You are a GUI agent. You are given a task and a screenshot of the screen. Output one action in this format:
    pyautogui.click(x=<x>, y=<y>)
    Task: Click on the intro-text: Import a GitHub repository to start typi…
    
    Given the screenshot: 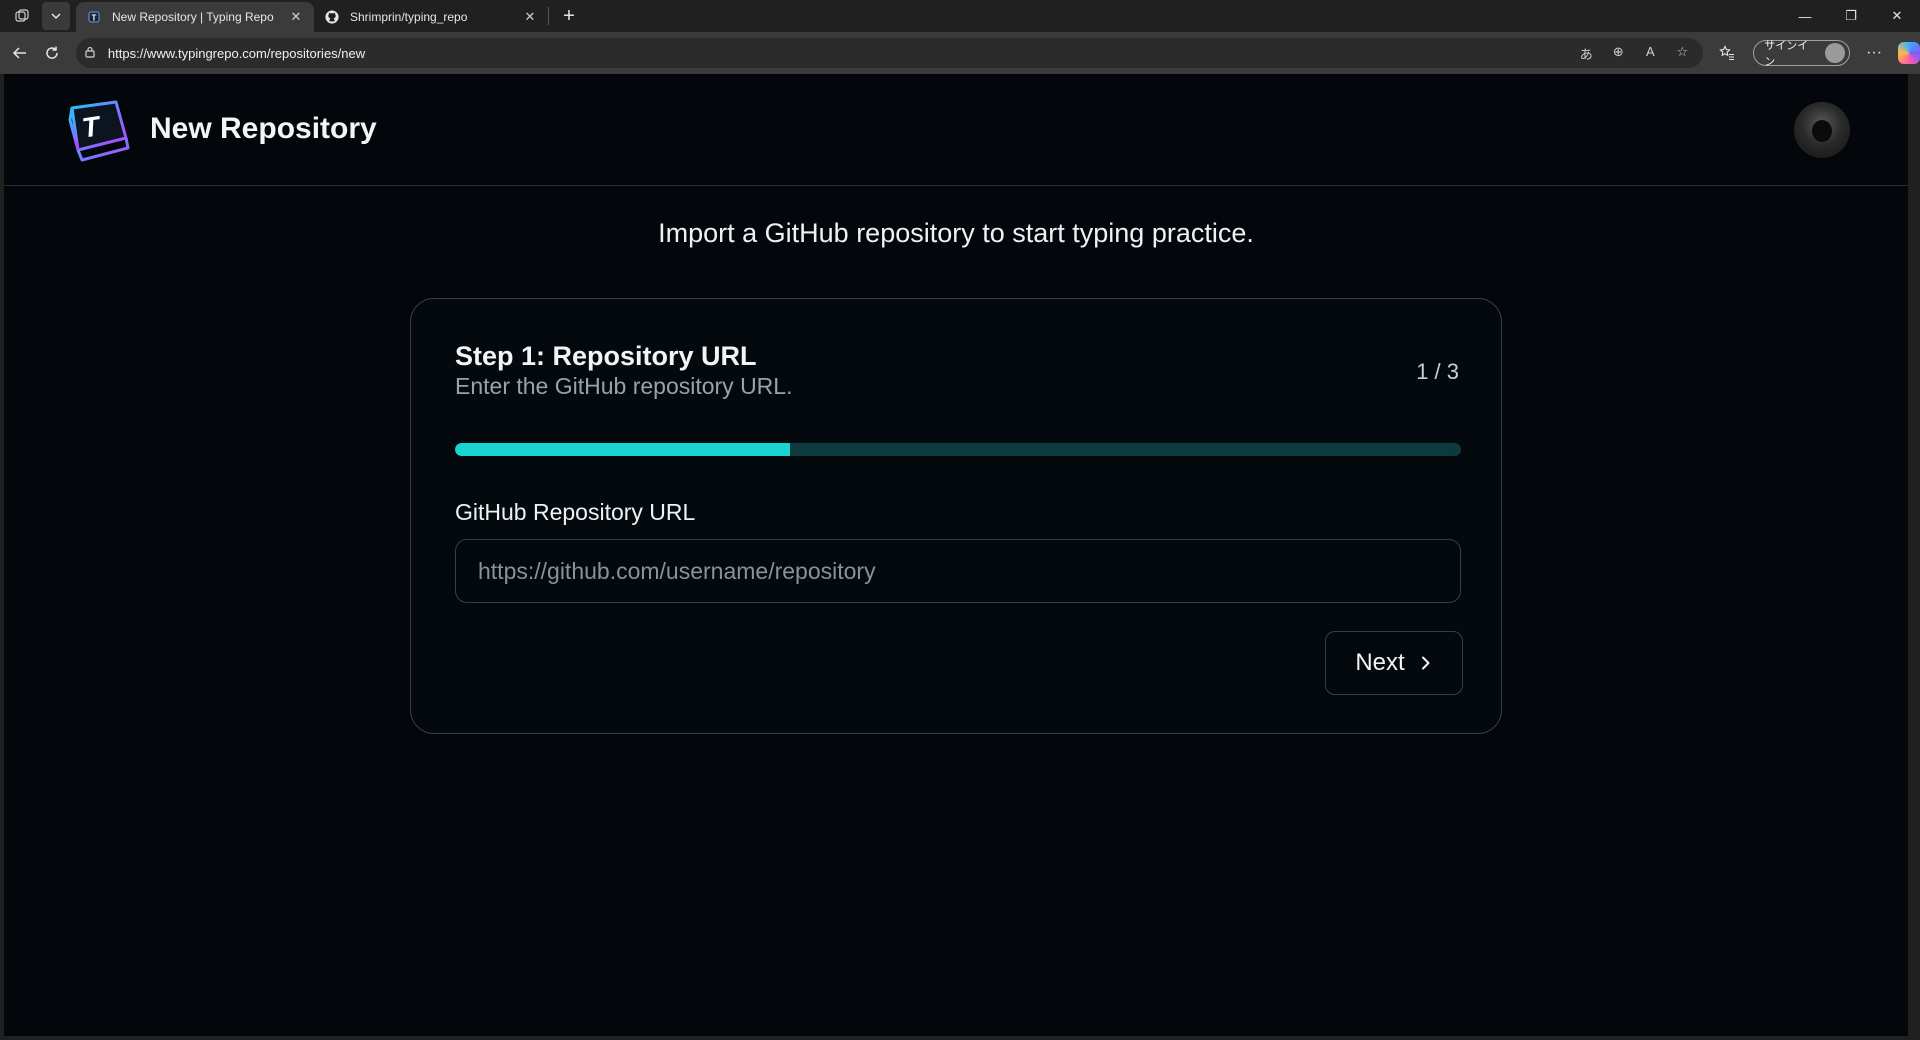 What is the action you would take?
    pyautogui.click(x=956, y=233)
    